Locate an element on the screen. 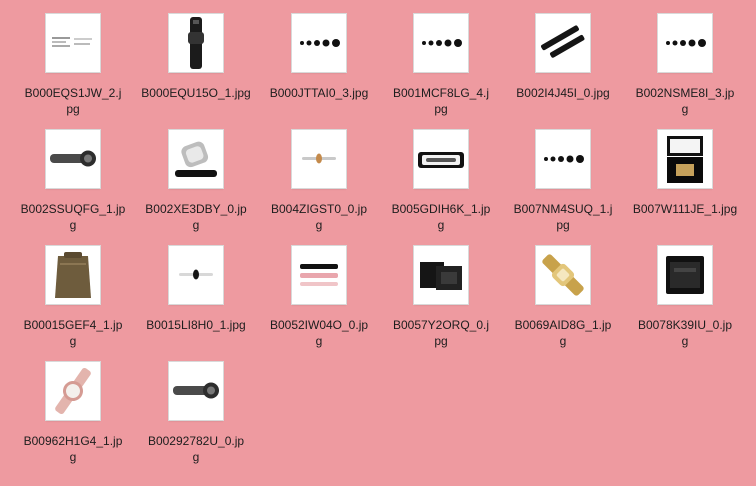 This screenshot has height=486, width=756. file-name: B007W111JE_1.jpg is located at coordinates (685, 209).